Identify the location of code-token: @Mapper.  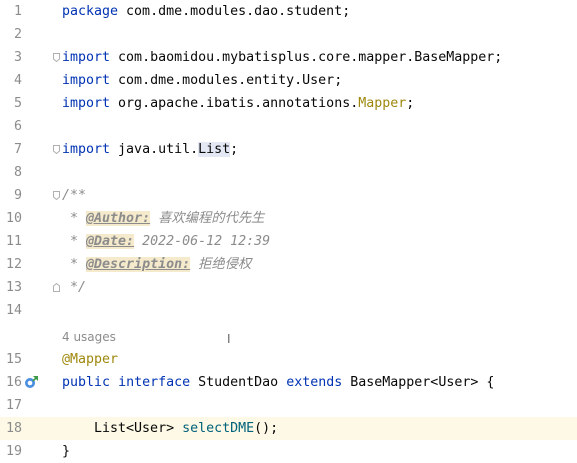
(90, 359).